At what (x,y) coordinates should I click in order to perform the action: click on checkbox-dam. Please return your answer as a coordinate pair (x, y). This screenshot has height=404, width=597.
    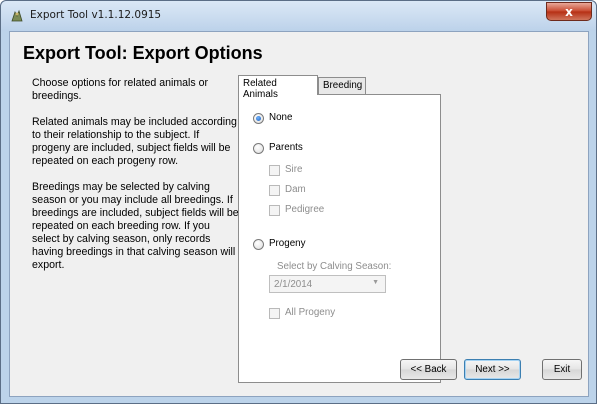
    Looking at the image, I should click on (274, 190).